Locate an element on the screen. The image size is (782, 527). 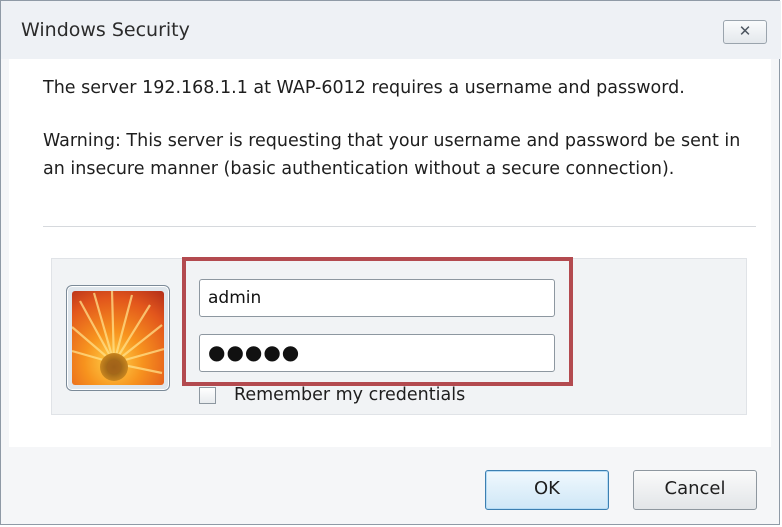
cancel-button: Cancel is located at coordinates (695, 490).